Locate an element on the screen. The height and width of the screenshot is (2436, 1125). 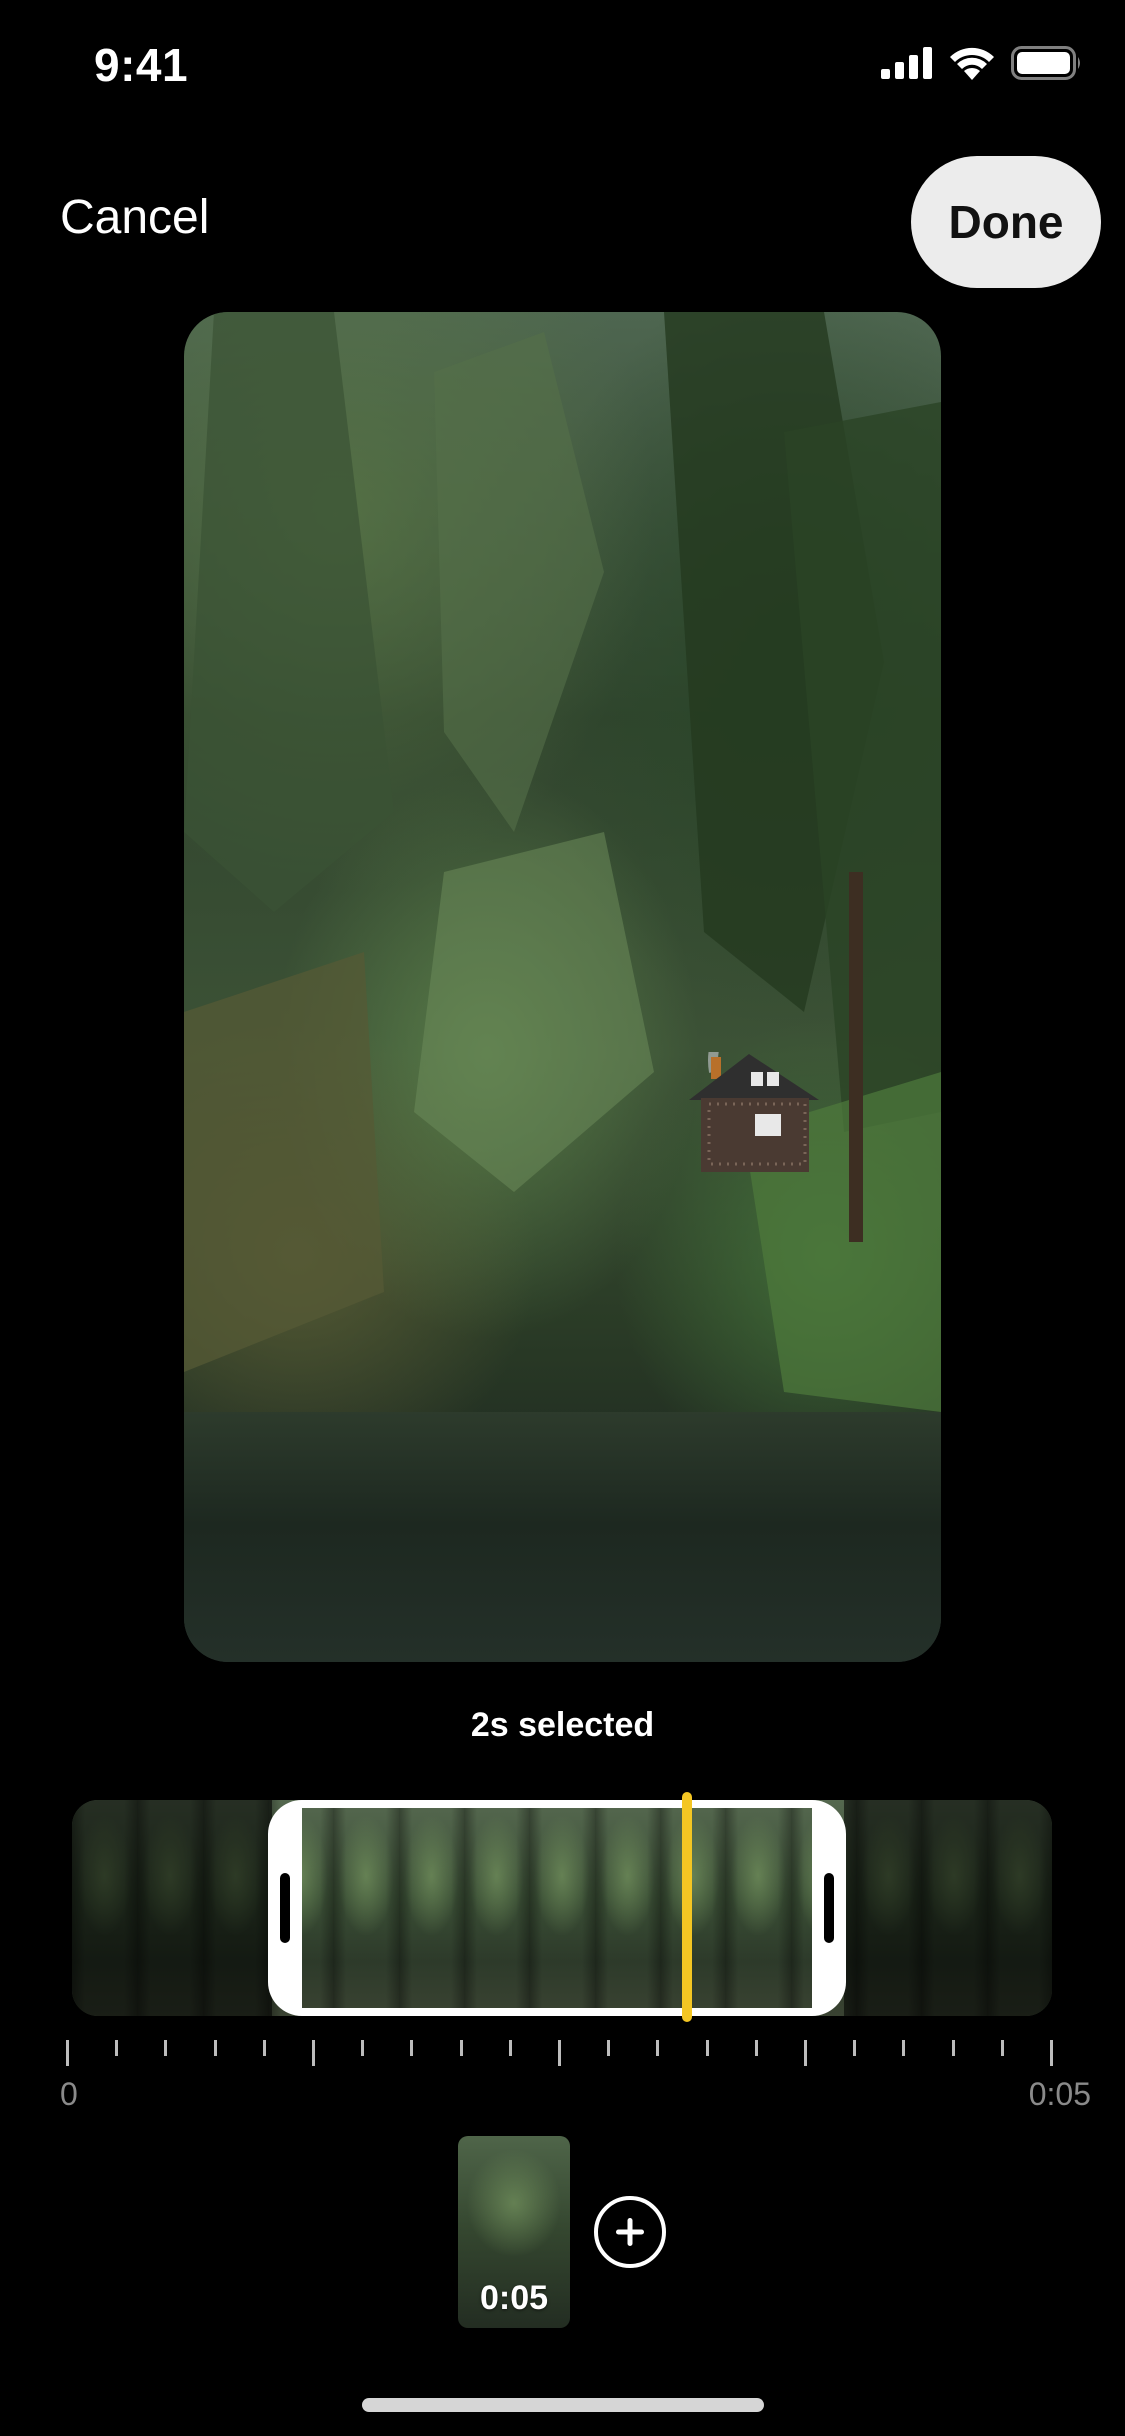
river-water is located at coordinates (562, 1537).